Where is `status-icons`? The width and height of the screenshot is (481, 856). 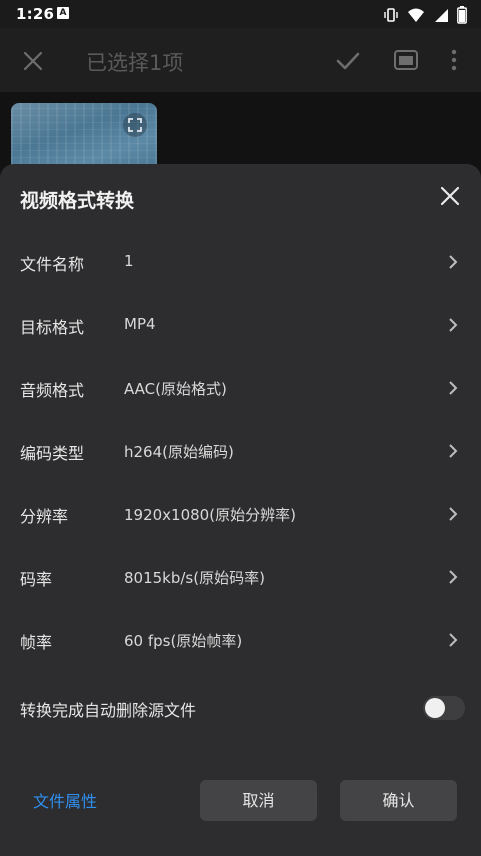
status-icons is located at coordinates (425, 17).